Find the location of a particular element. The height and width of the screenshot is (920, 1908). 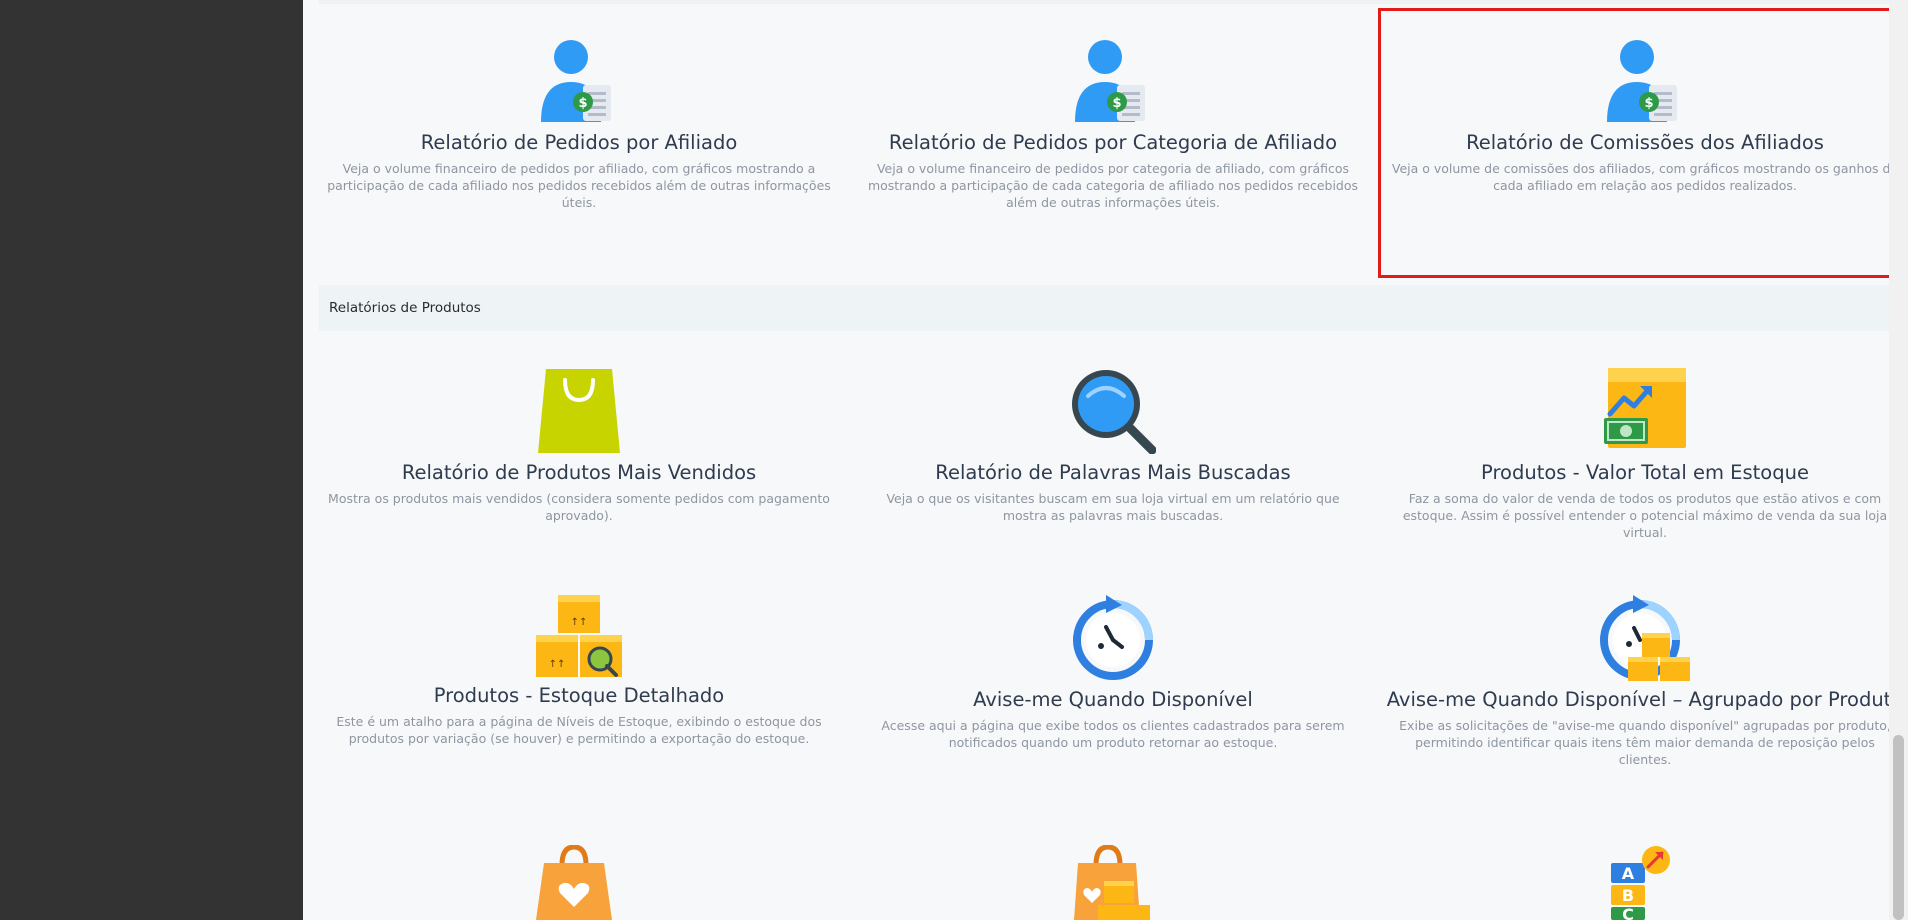

highlight-box is located at coordinates (1639, 143).